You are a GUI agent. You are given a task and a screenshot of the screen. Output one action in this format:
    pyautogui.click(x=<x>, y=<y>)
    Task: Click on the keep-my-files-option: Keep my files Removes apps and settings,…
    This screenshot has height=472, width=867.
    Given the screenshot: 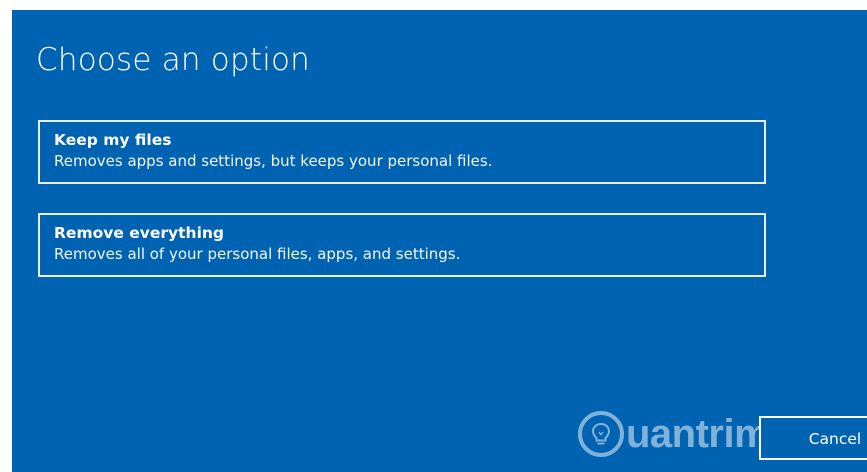 What is the action you would take?
    pyautogui.click(x=402, y=152)
    